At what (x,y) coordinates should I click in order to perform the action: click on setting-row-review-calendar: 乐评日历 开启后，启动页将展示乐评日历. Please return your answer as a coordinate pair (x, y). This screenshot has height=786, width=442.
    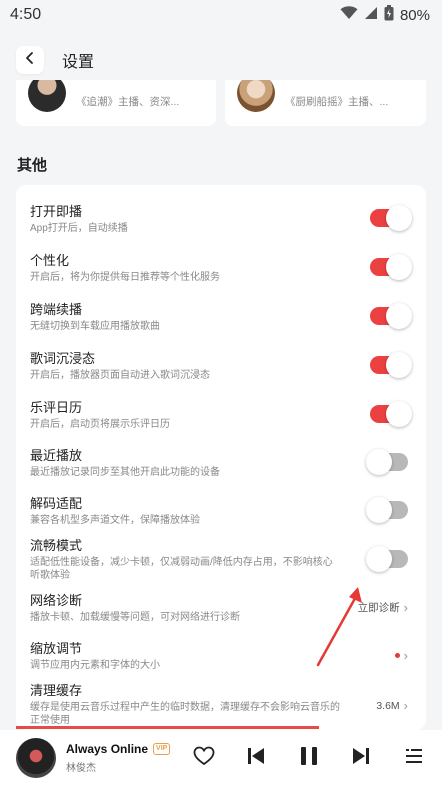
    Looking at the image, I should click on (221, 415).